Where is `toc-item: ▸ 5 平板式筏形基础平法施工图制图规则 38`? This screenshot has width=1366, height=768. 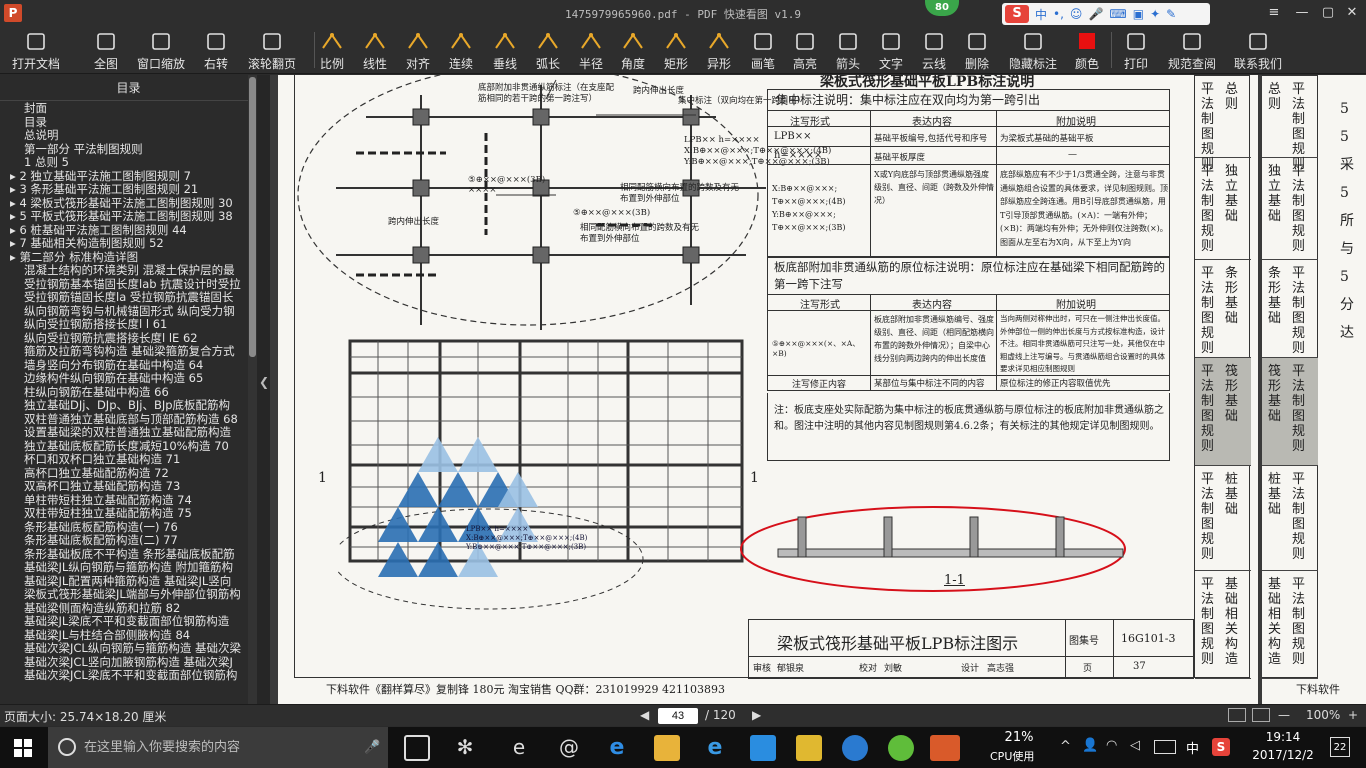 toc-item: ▸ 5 平板式筏形基础平法施工图制图规则 38 is located at coordinates (124, 217).